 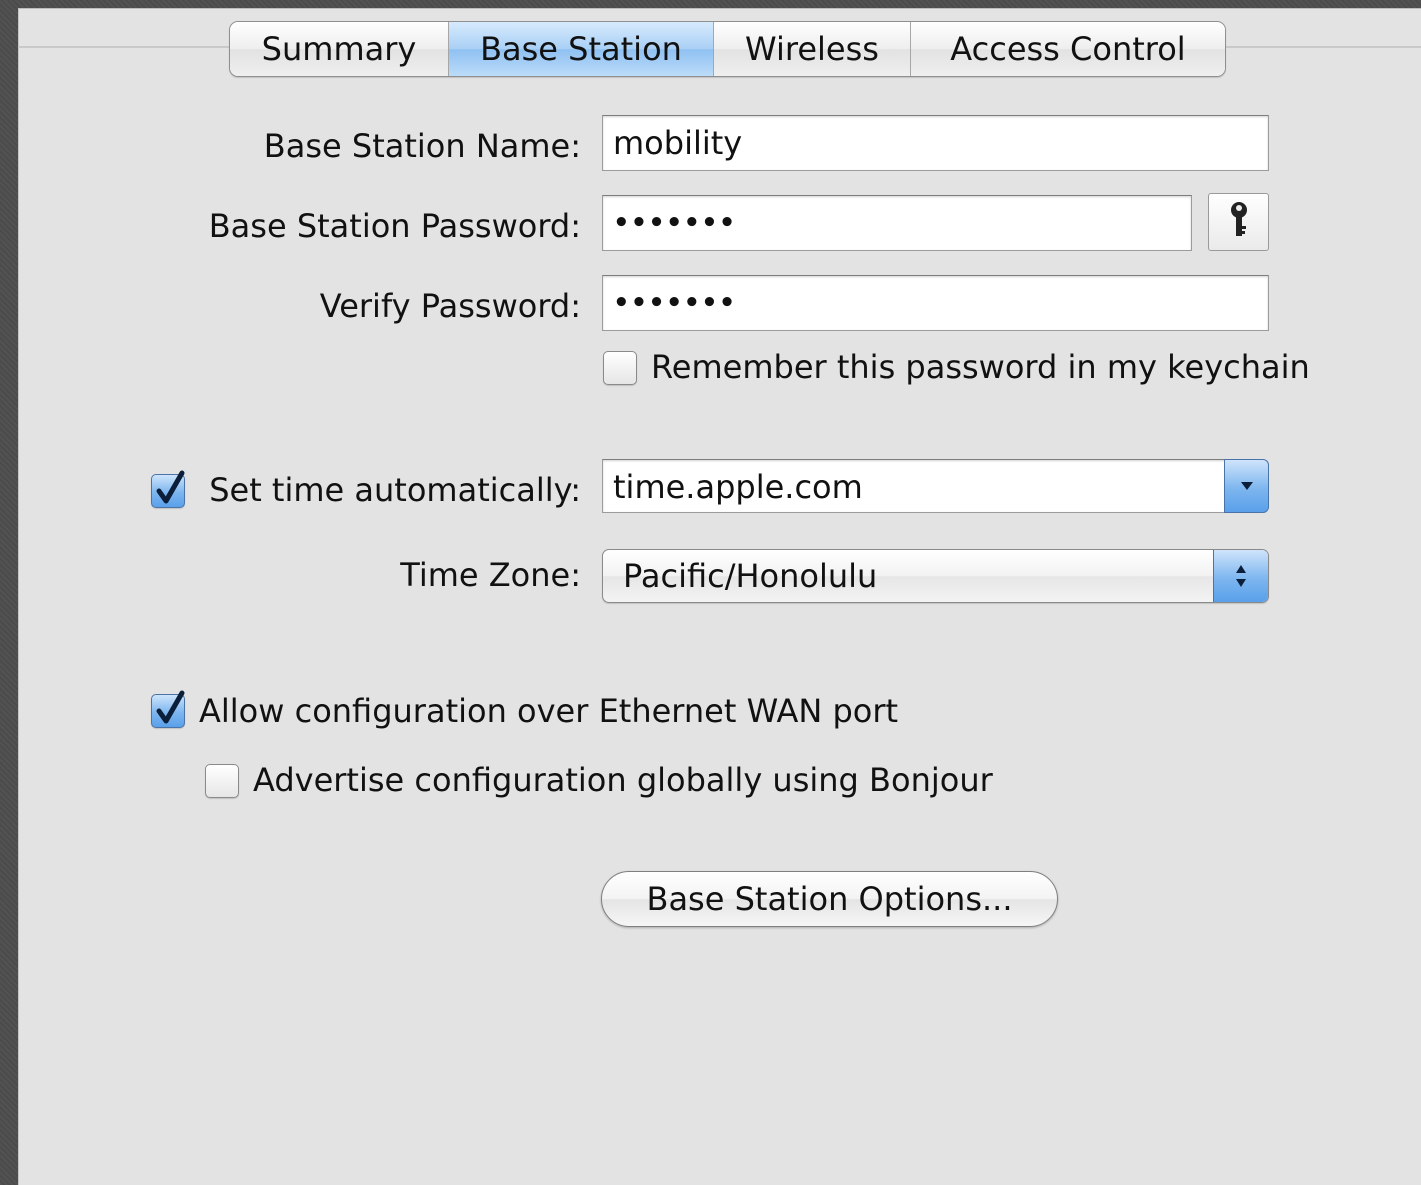 I want to click on tab-wireless: Wireless, so click(x=812, y=49).